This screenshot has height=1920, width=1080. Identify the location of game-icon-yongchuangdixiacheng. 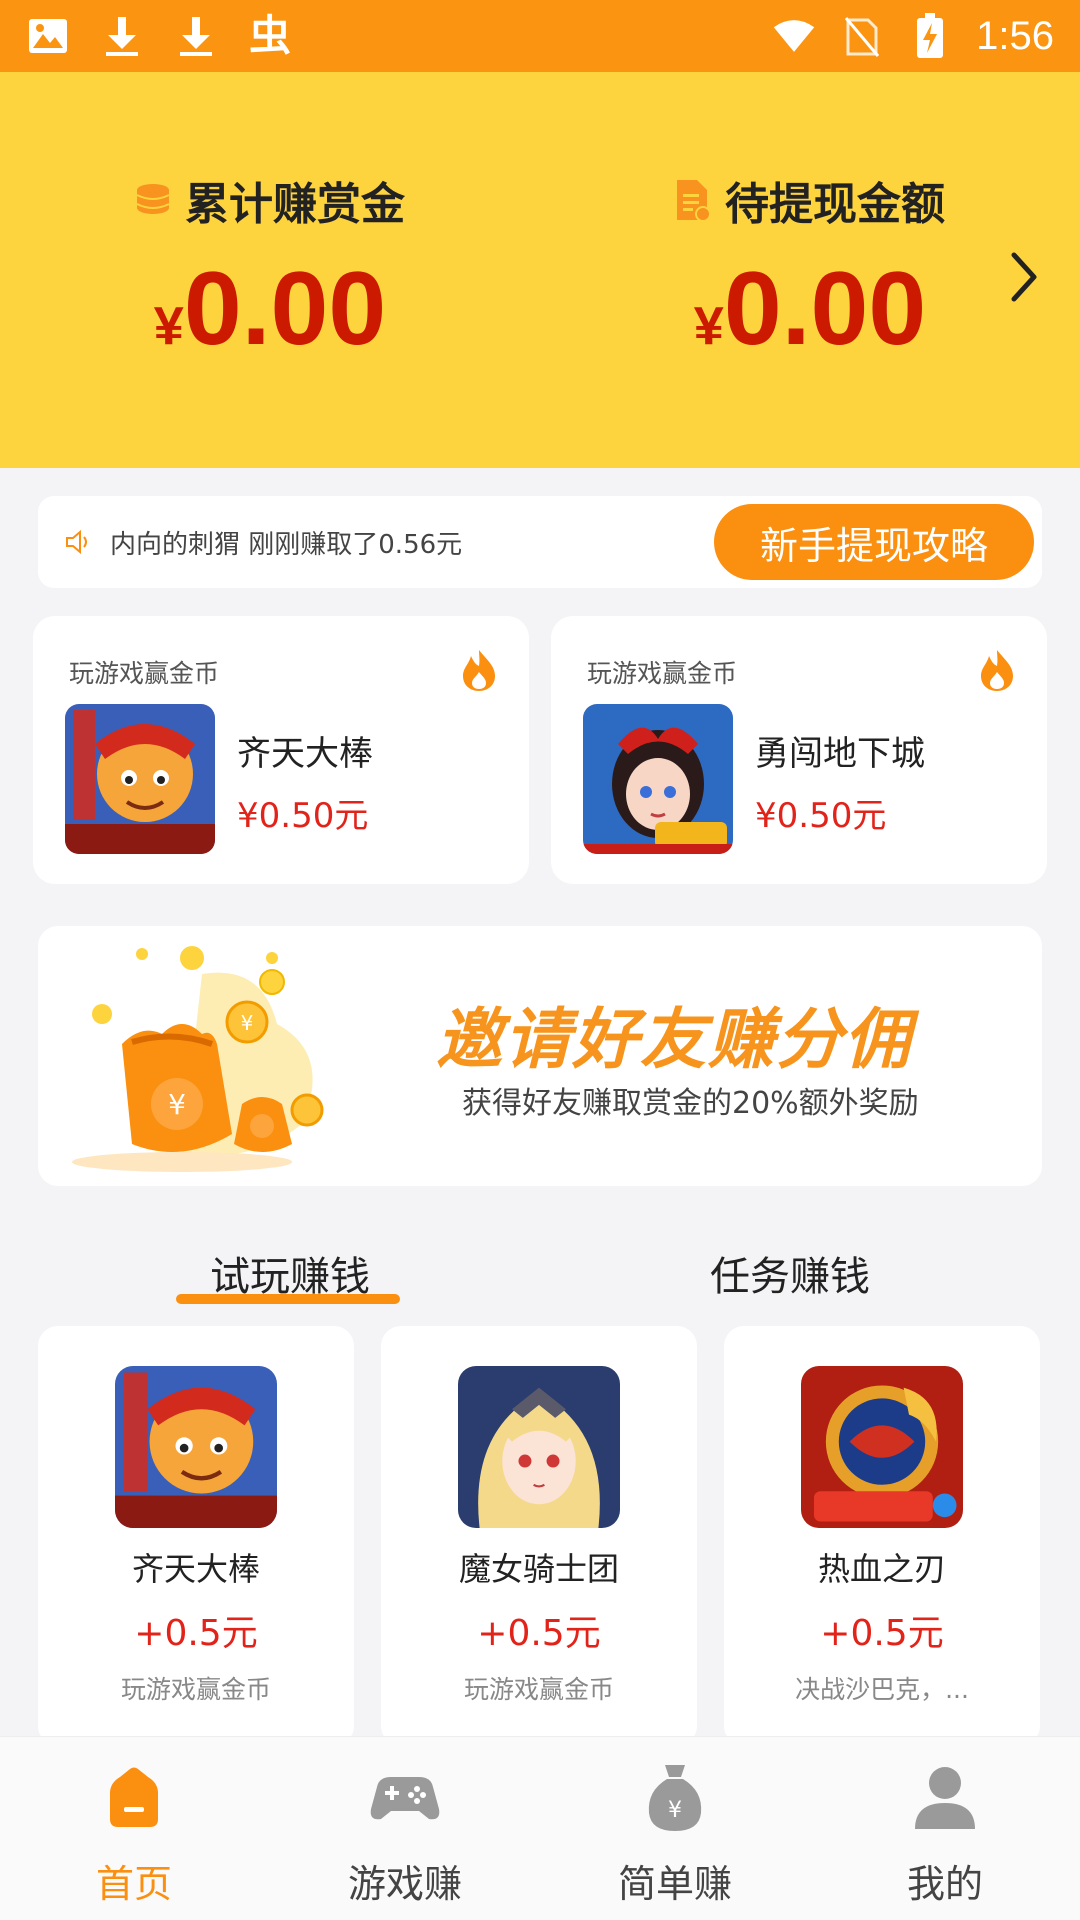
(658, 779).